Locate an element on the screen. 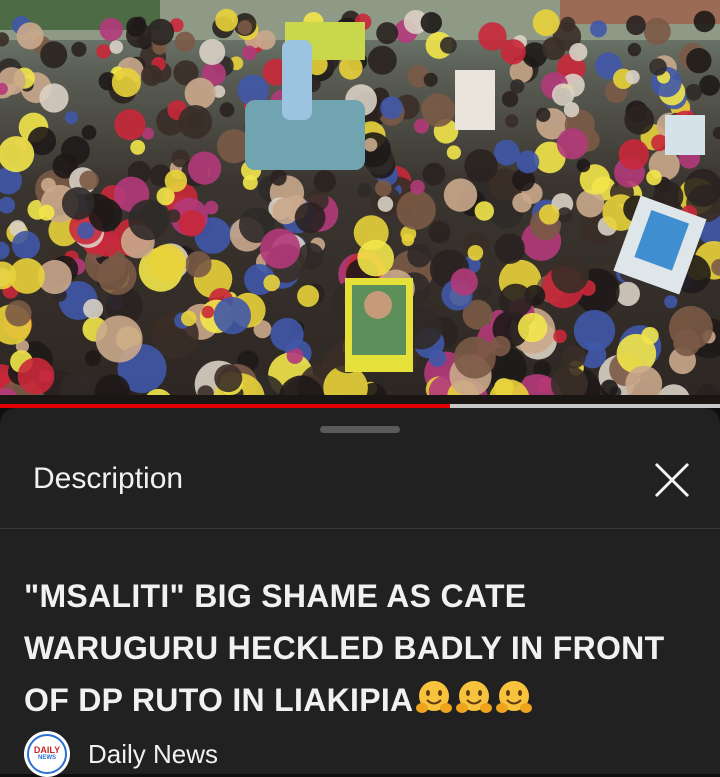 This screenshot has height=777, width=720. channel-row: DAILY NEWS Daily News is located at coordinates (121, 754).